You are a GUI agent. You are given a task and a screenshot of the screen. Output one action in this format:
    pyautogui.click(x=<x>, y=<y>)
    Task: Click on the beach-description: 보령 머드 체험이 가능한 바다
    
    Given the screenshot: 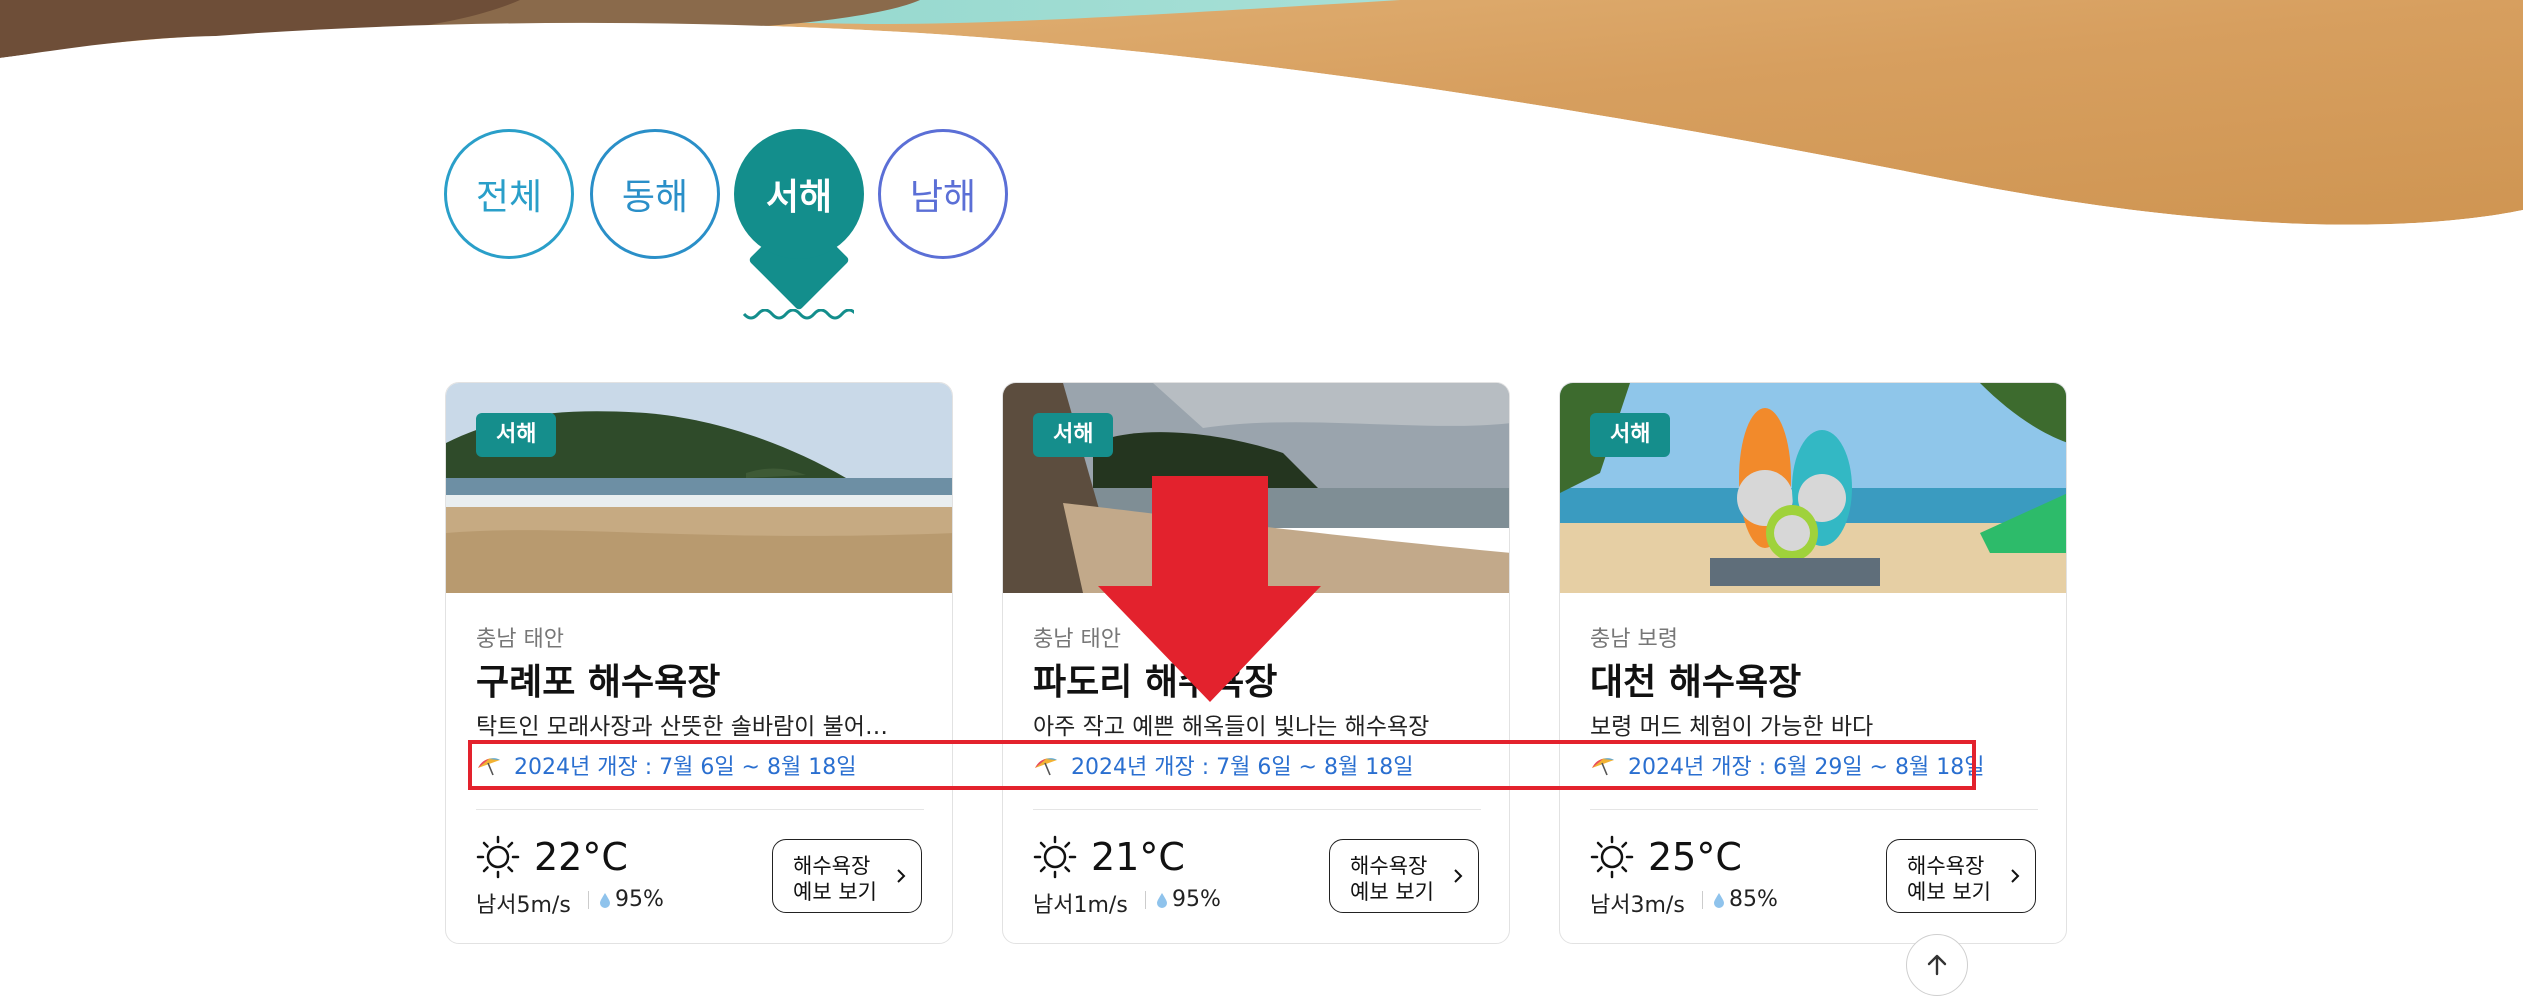 What is the action you would take?
    pyautogui.click(x=1732, y=727)
    